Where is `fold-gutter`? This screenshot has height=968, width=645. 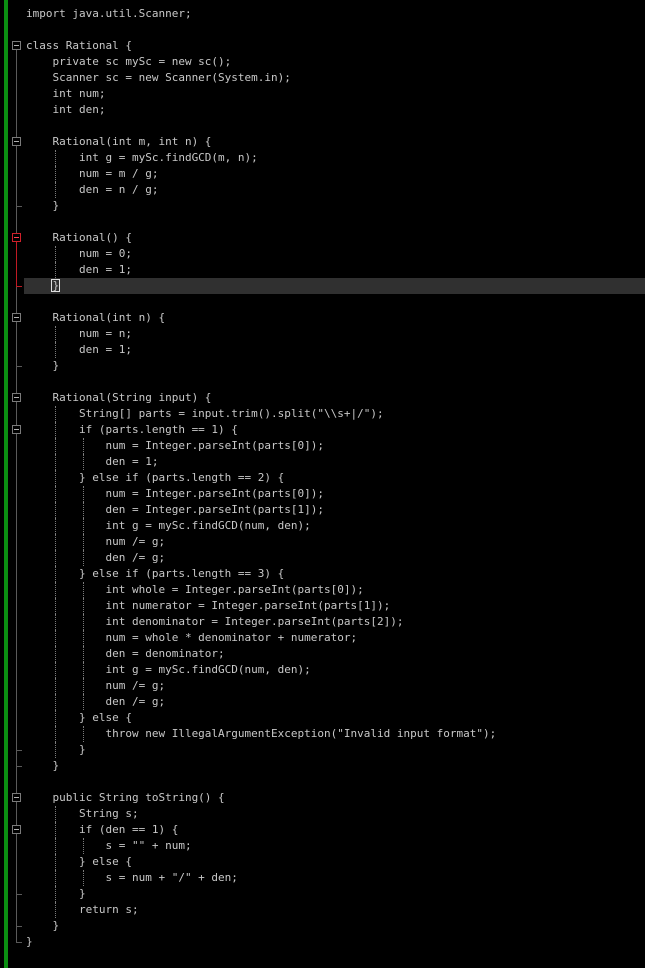 fold-gutter is located at coordinates (17, 484).